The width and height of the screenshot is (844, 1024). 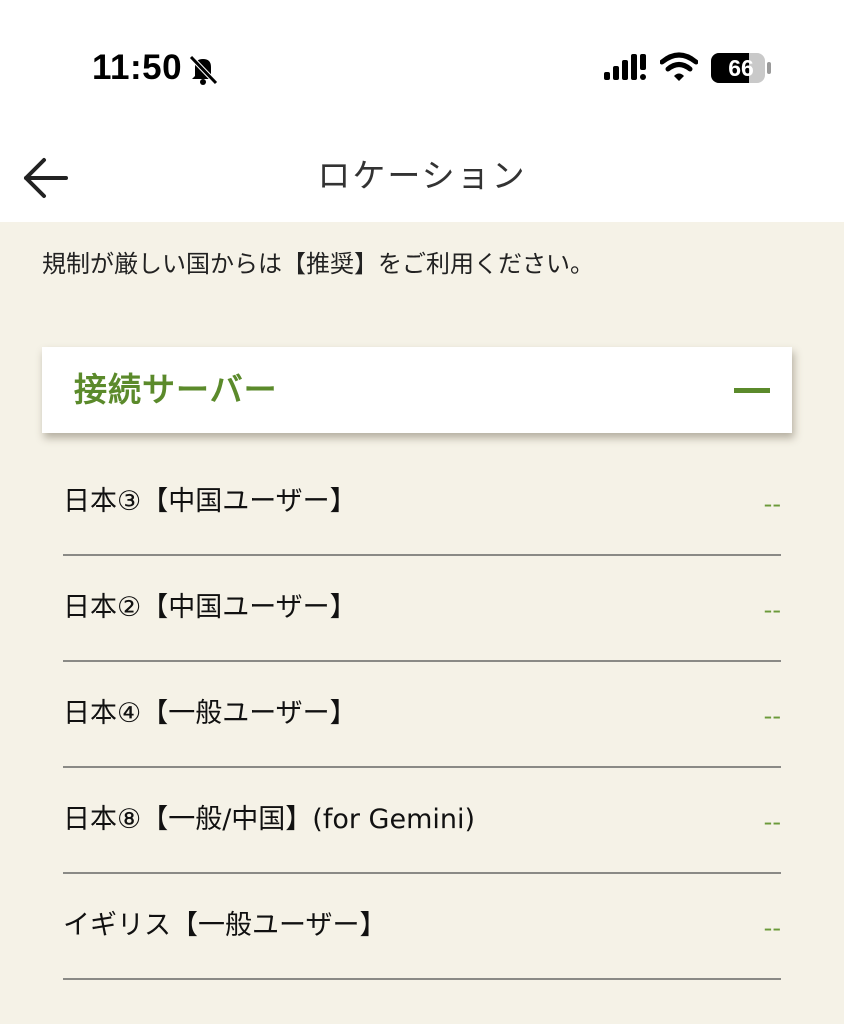 I want to click on status-time: 11:50, so click(x=137, y=67).